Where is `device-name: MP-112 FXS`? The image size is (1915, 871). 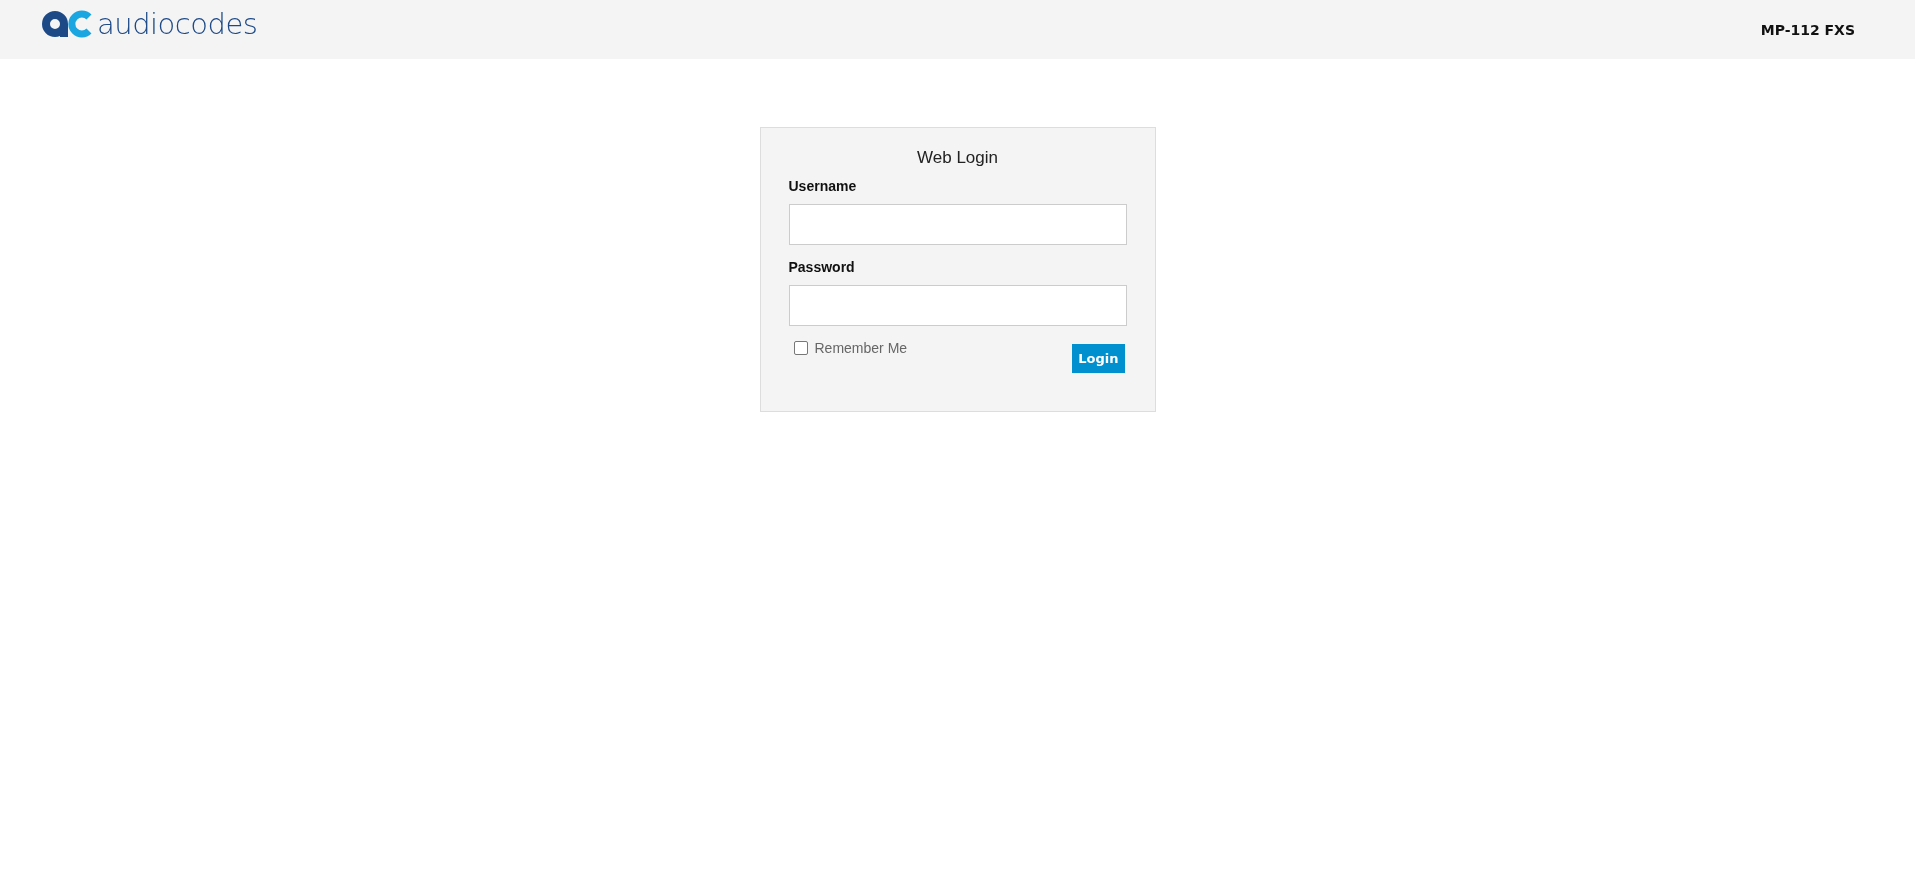 device-name: MP-112 FXS is located at coordinates (1807, 30).